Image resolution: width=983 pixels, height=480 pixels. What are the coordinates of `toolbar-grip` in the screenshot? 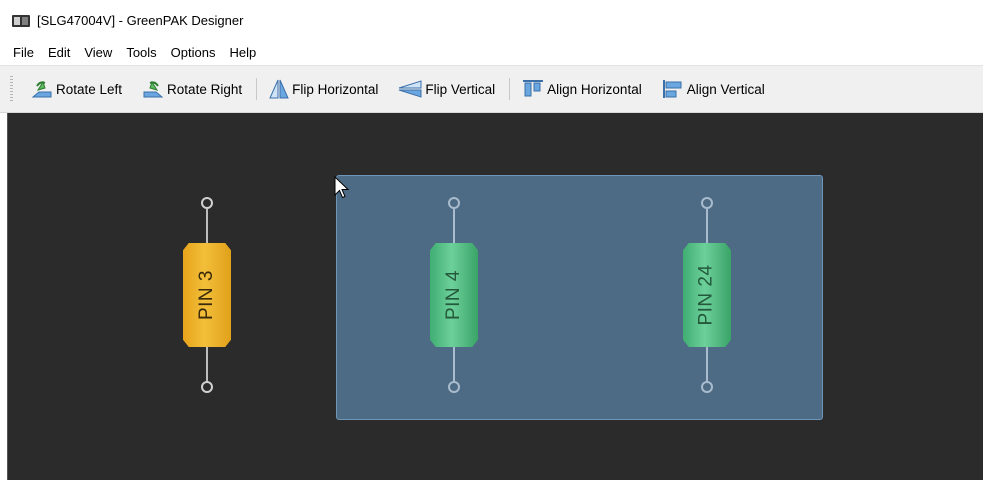 It's located at (11, 89).